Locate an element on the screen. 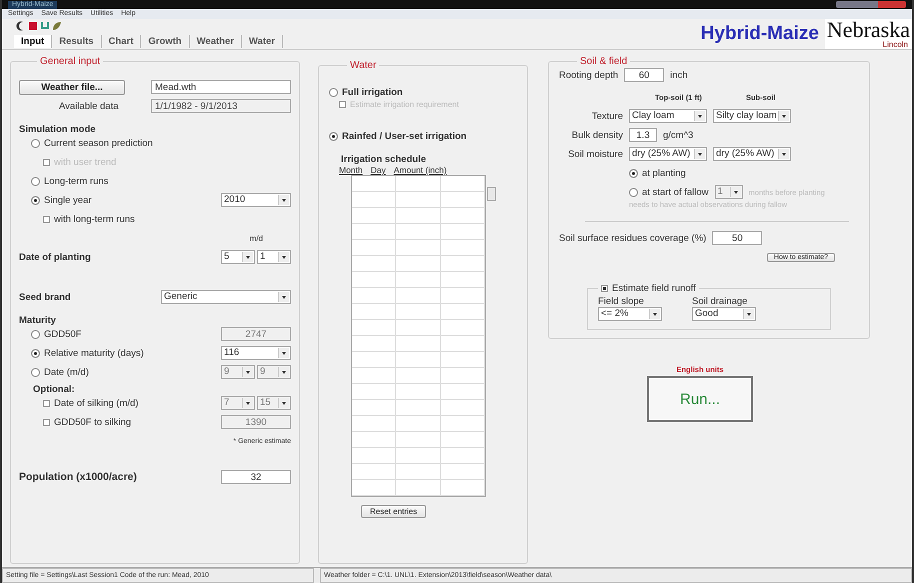 The width and height of the screenshot is (914, 583). text-field: 1390 is located at coordinates (256, 422).